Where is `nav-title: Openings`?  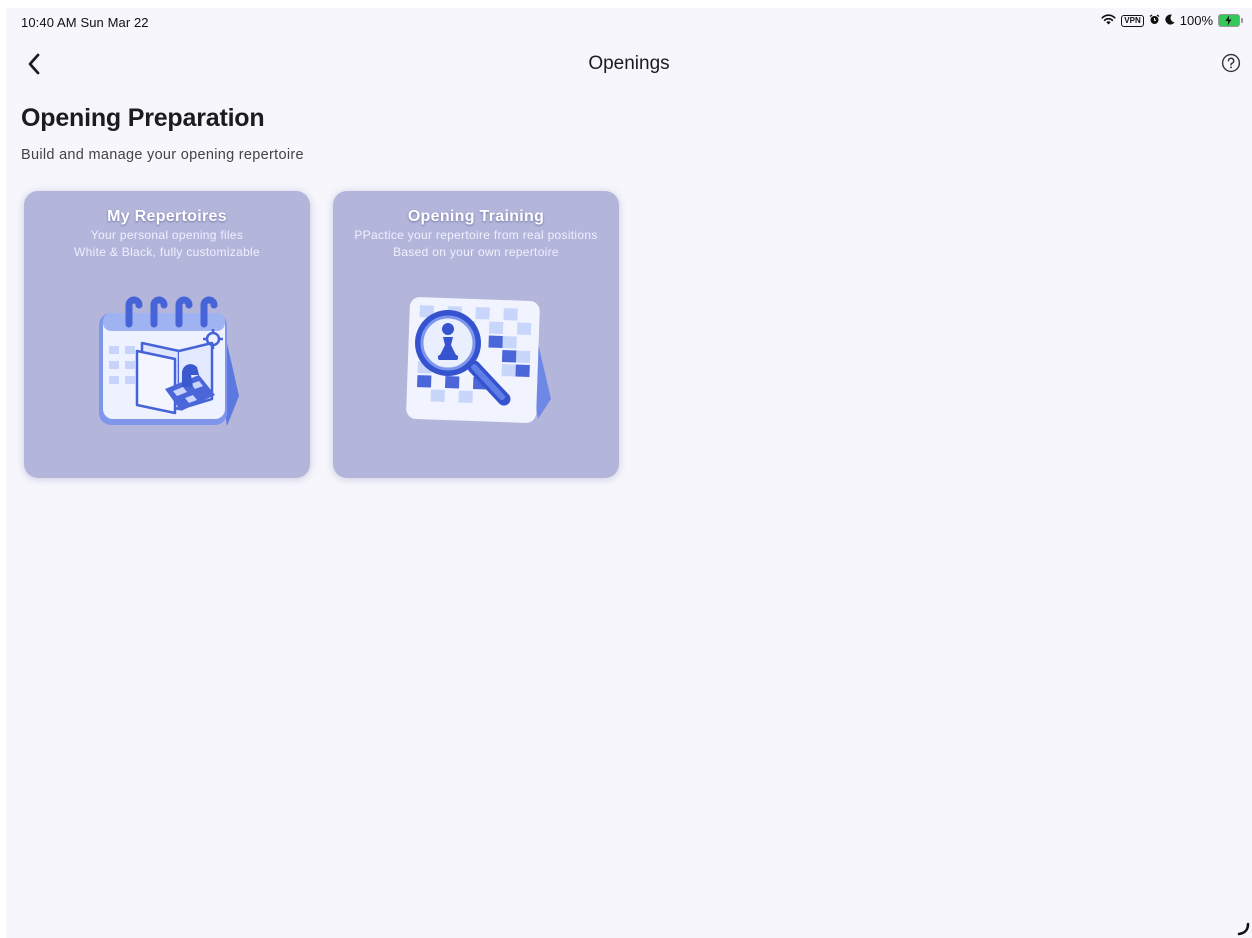
nav-title: Openings is located at coordinates (629, 63).